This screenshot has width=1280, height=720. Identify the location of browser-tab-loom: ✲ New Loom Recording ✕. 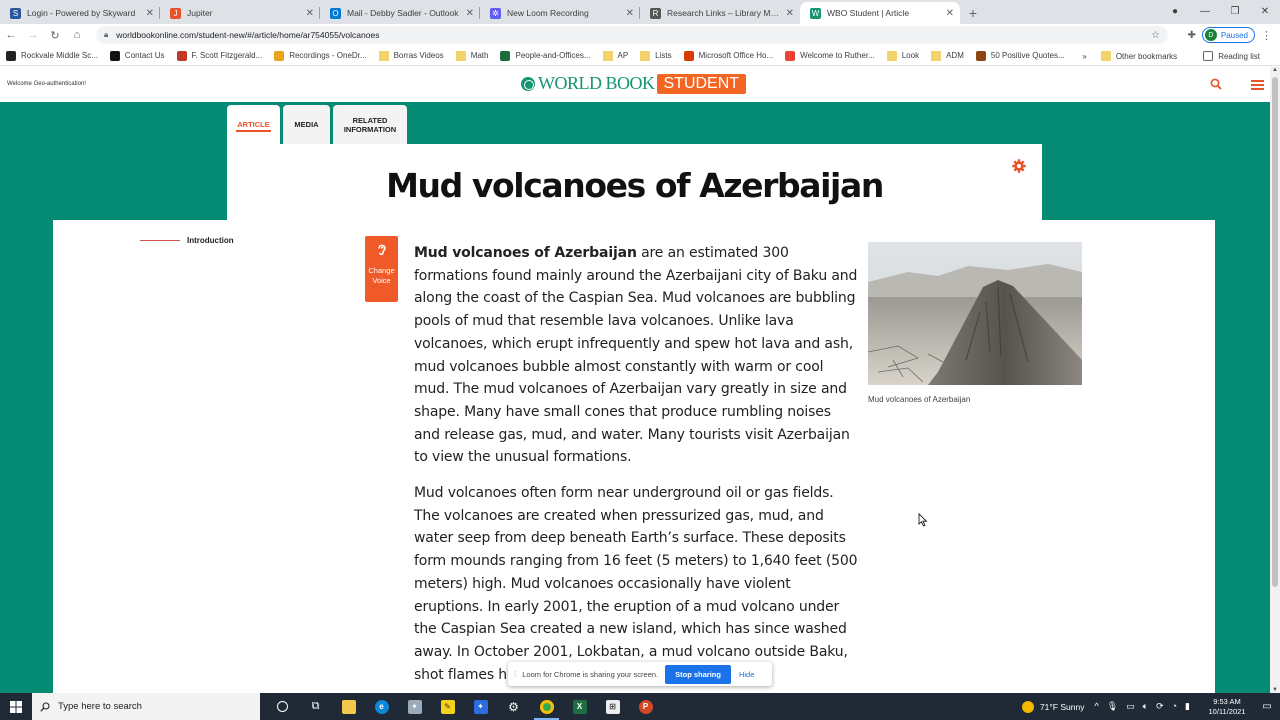
(560, 13).